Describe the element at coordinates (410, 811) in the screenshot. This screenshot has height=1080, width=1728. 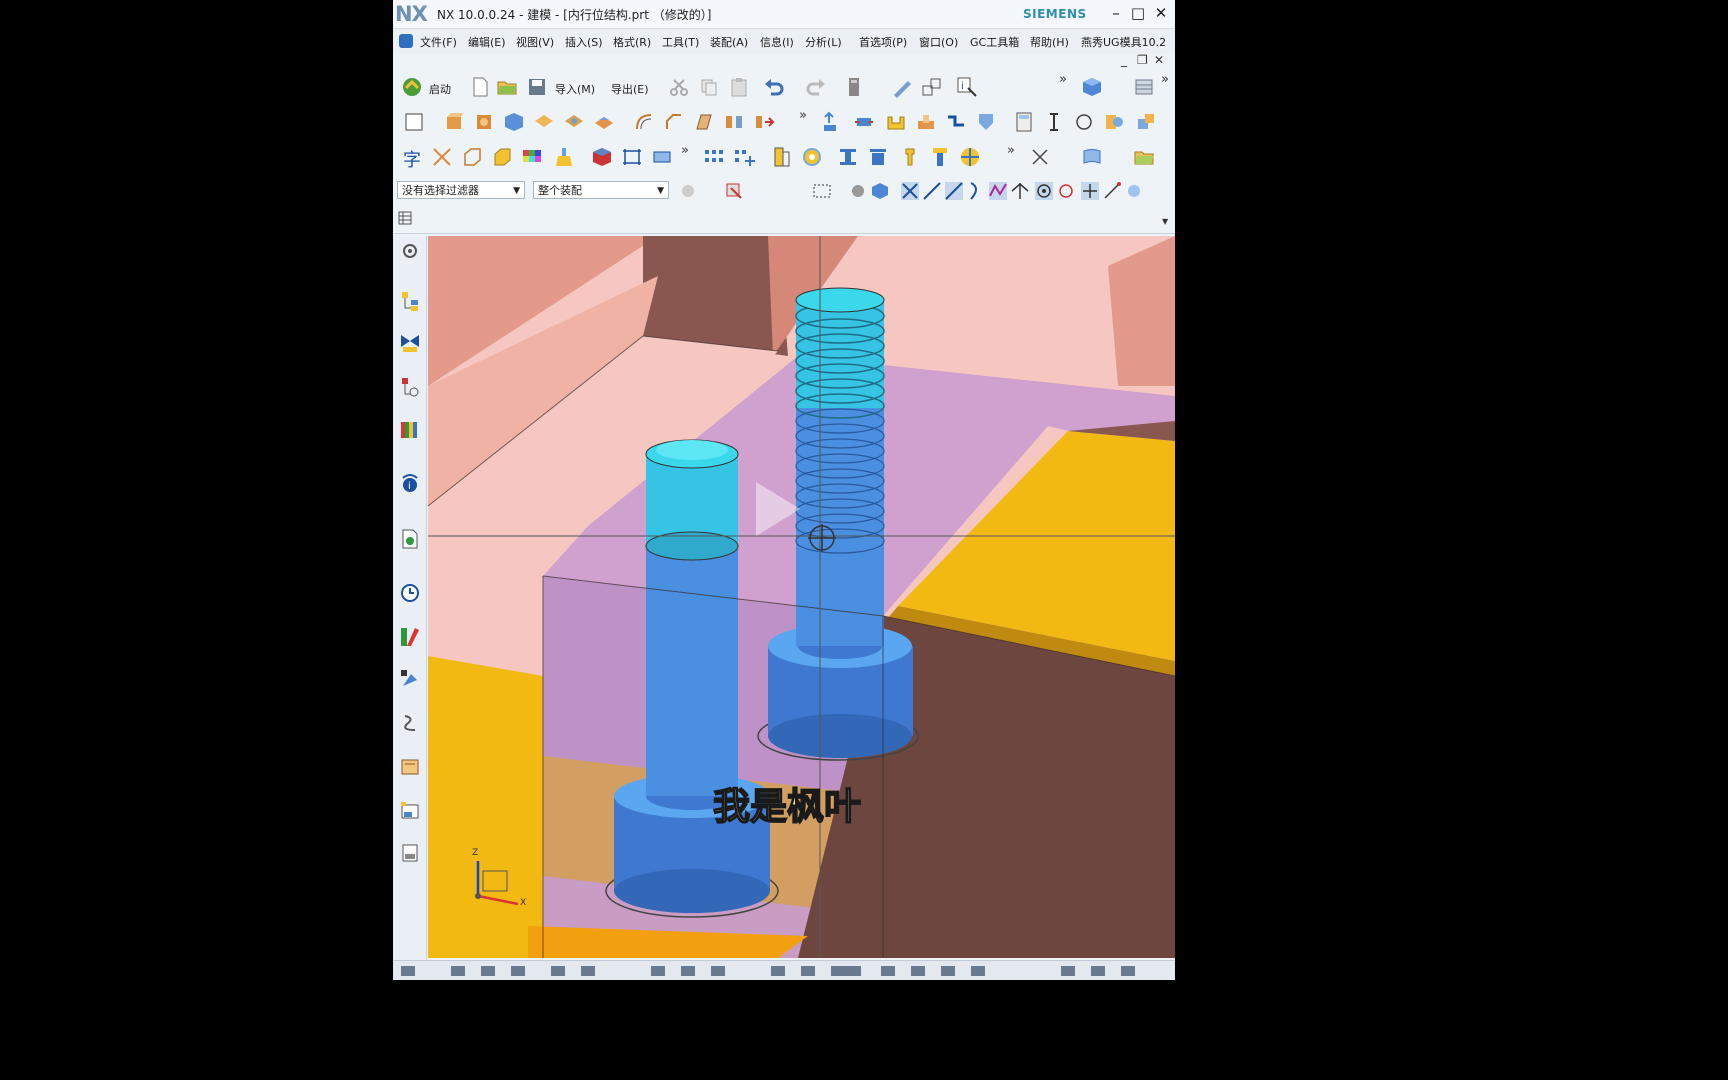
I see `system-scene-icon` at that location.